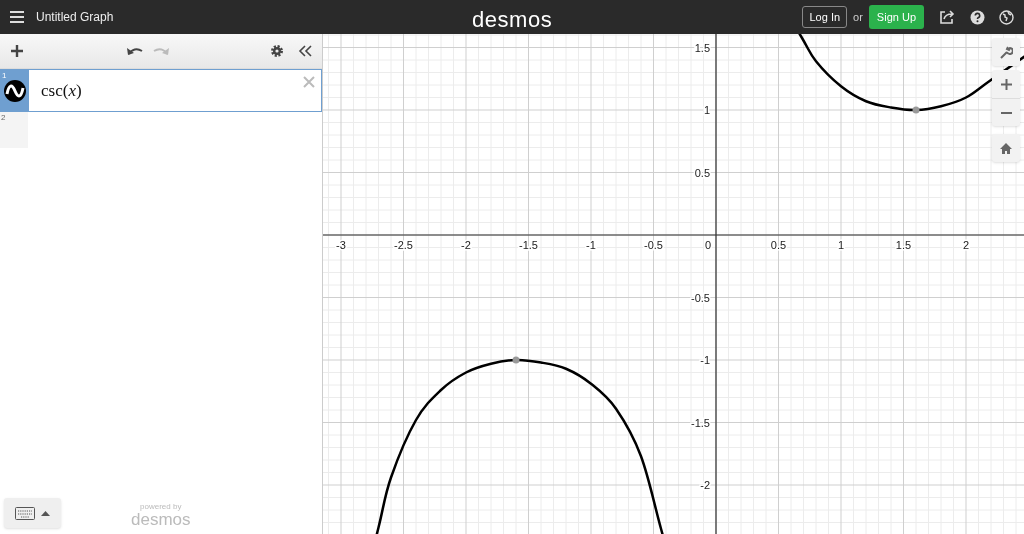 This screenshot has height=534, width=1024. What do you see at coordinates (135, 51) in the screenshot?
I see `undo-icon` at bounding box center [135, 51].